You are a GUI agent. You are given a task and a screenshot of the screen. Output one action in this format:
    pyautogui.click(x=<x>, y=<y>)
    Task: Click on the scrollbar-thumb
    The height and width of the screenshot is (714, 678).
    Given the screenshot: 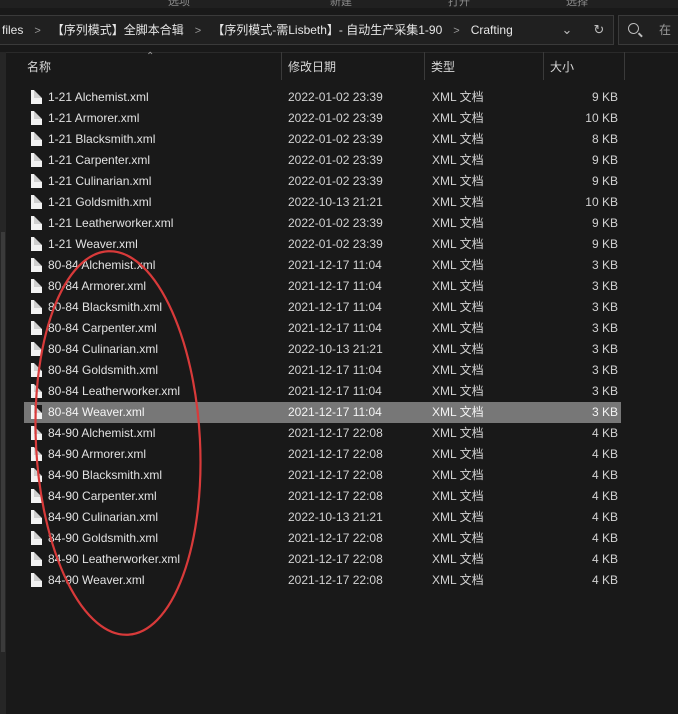 What is the action you would take?
    pyautogui.click(x=3, y=442)
    